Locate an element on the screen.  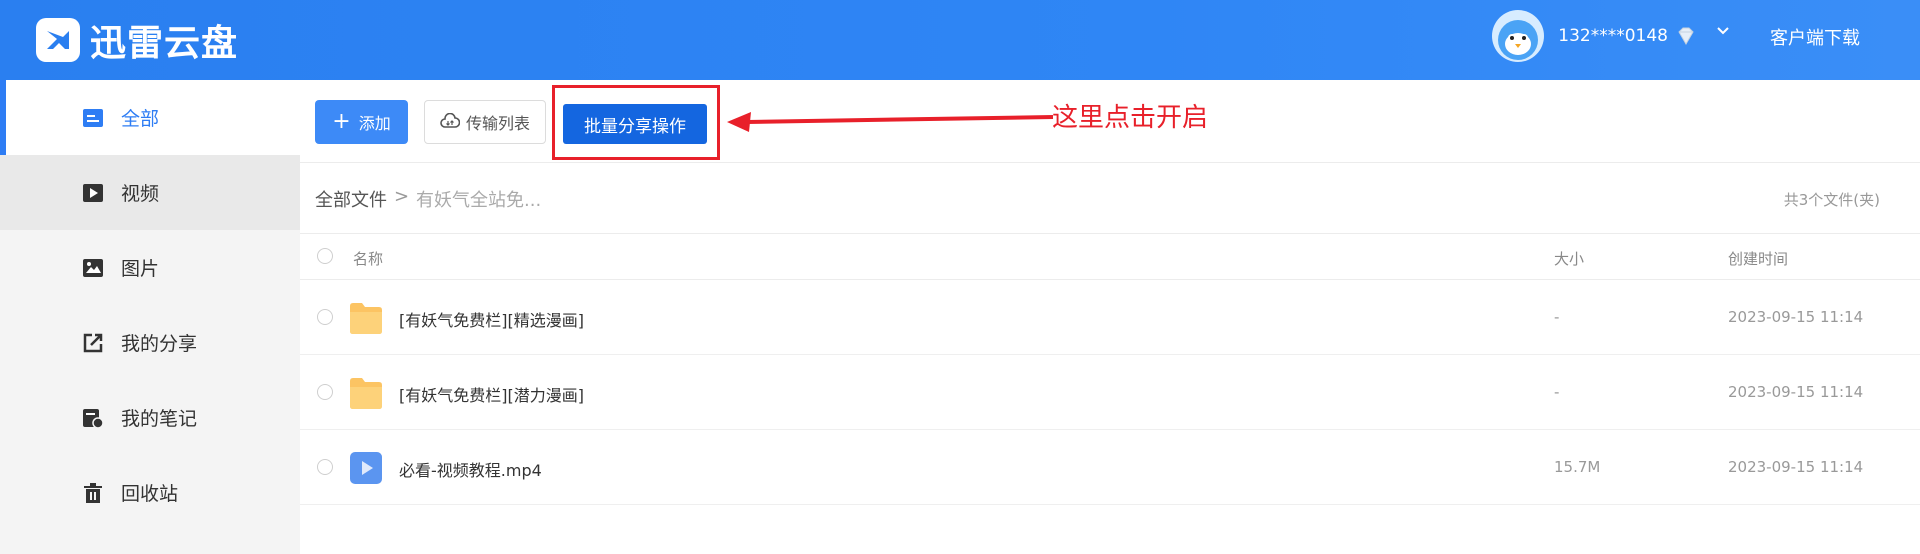
user-phone: 132****0148 is located at coordinates (1613, 36).